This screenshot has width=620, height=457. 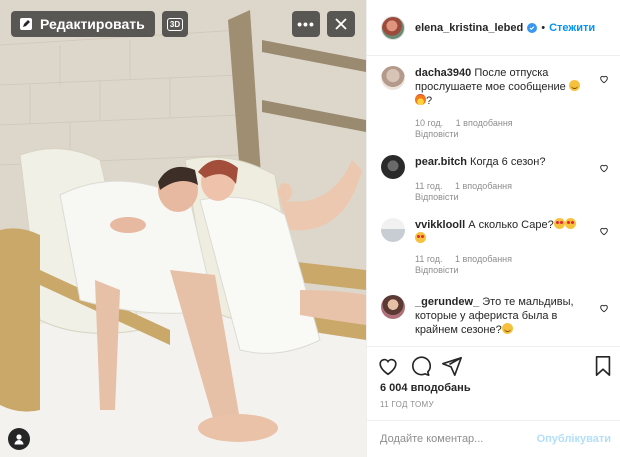 What do you see at coordinates (511, 225) in the screenshot?
I see `comment-text: А сколько Саре?` at bounding box center [511, 225].